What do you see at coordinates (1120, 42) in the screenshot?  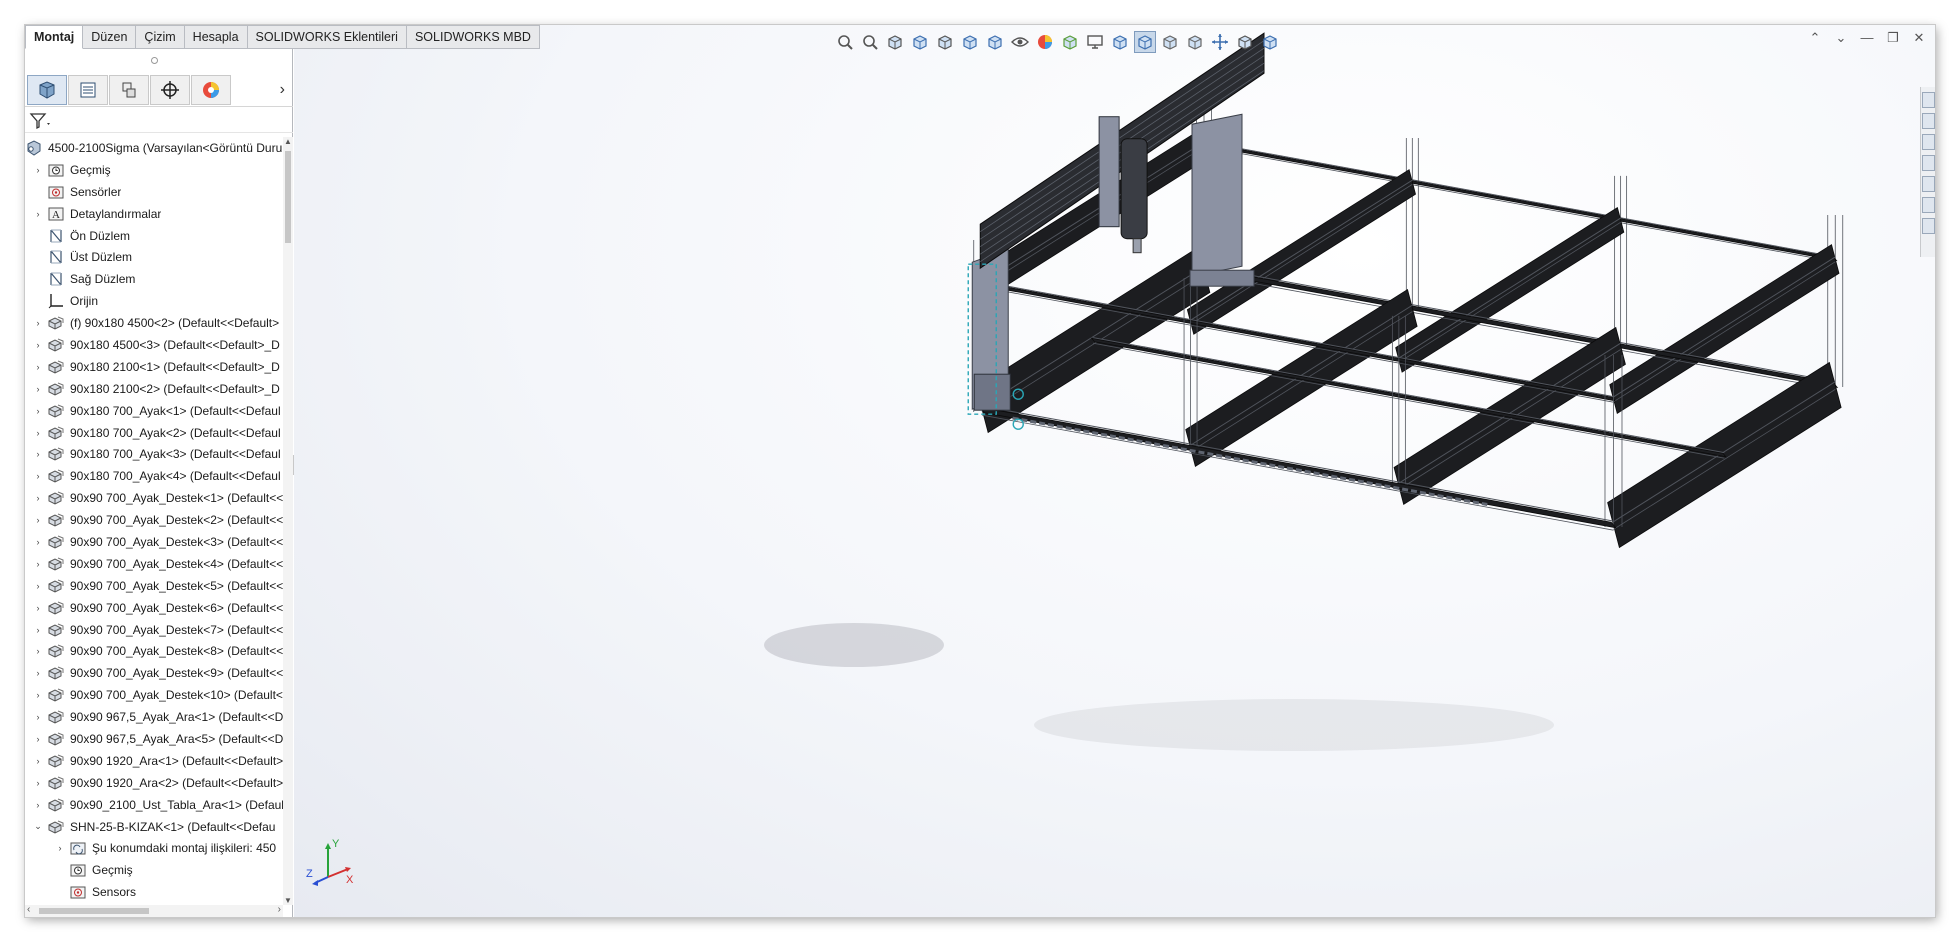 I see `isometric-view-icon` at bounding box center [1120, 42].